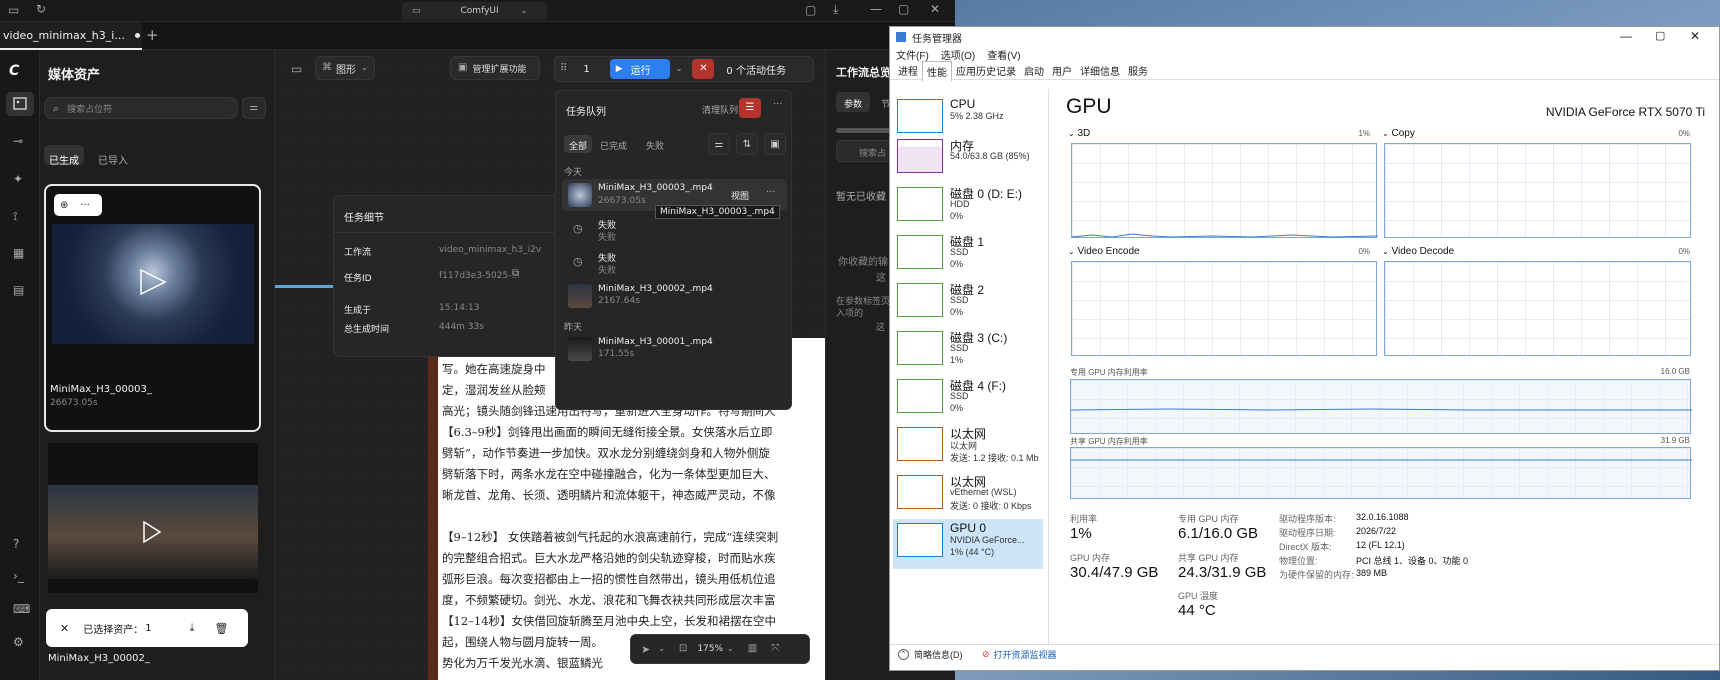 The image size is (1720, 680). Describe the element at coordinates (903, 9) in the screenshot. I see `maximize-icon: ▢` at that location.